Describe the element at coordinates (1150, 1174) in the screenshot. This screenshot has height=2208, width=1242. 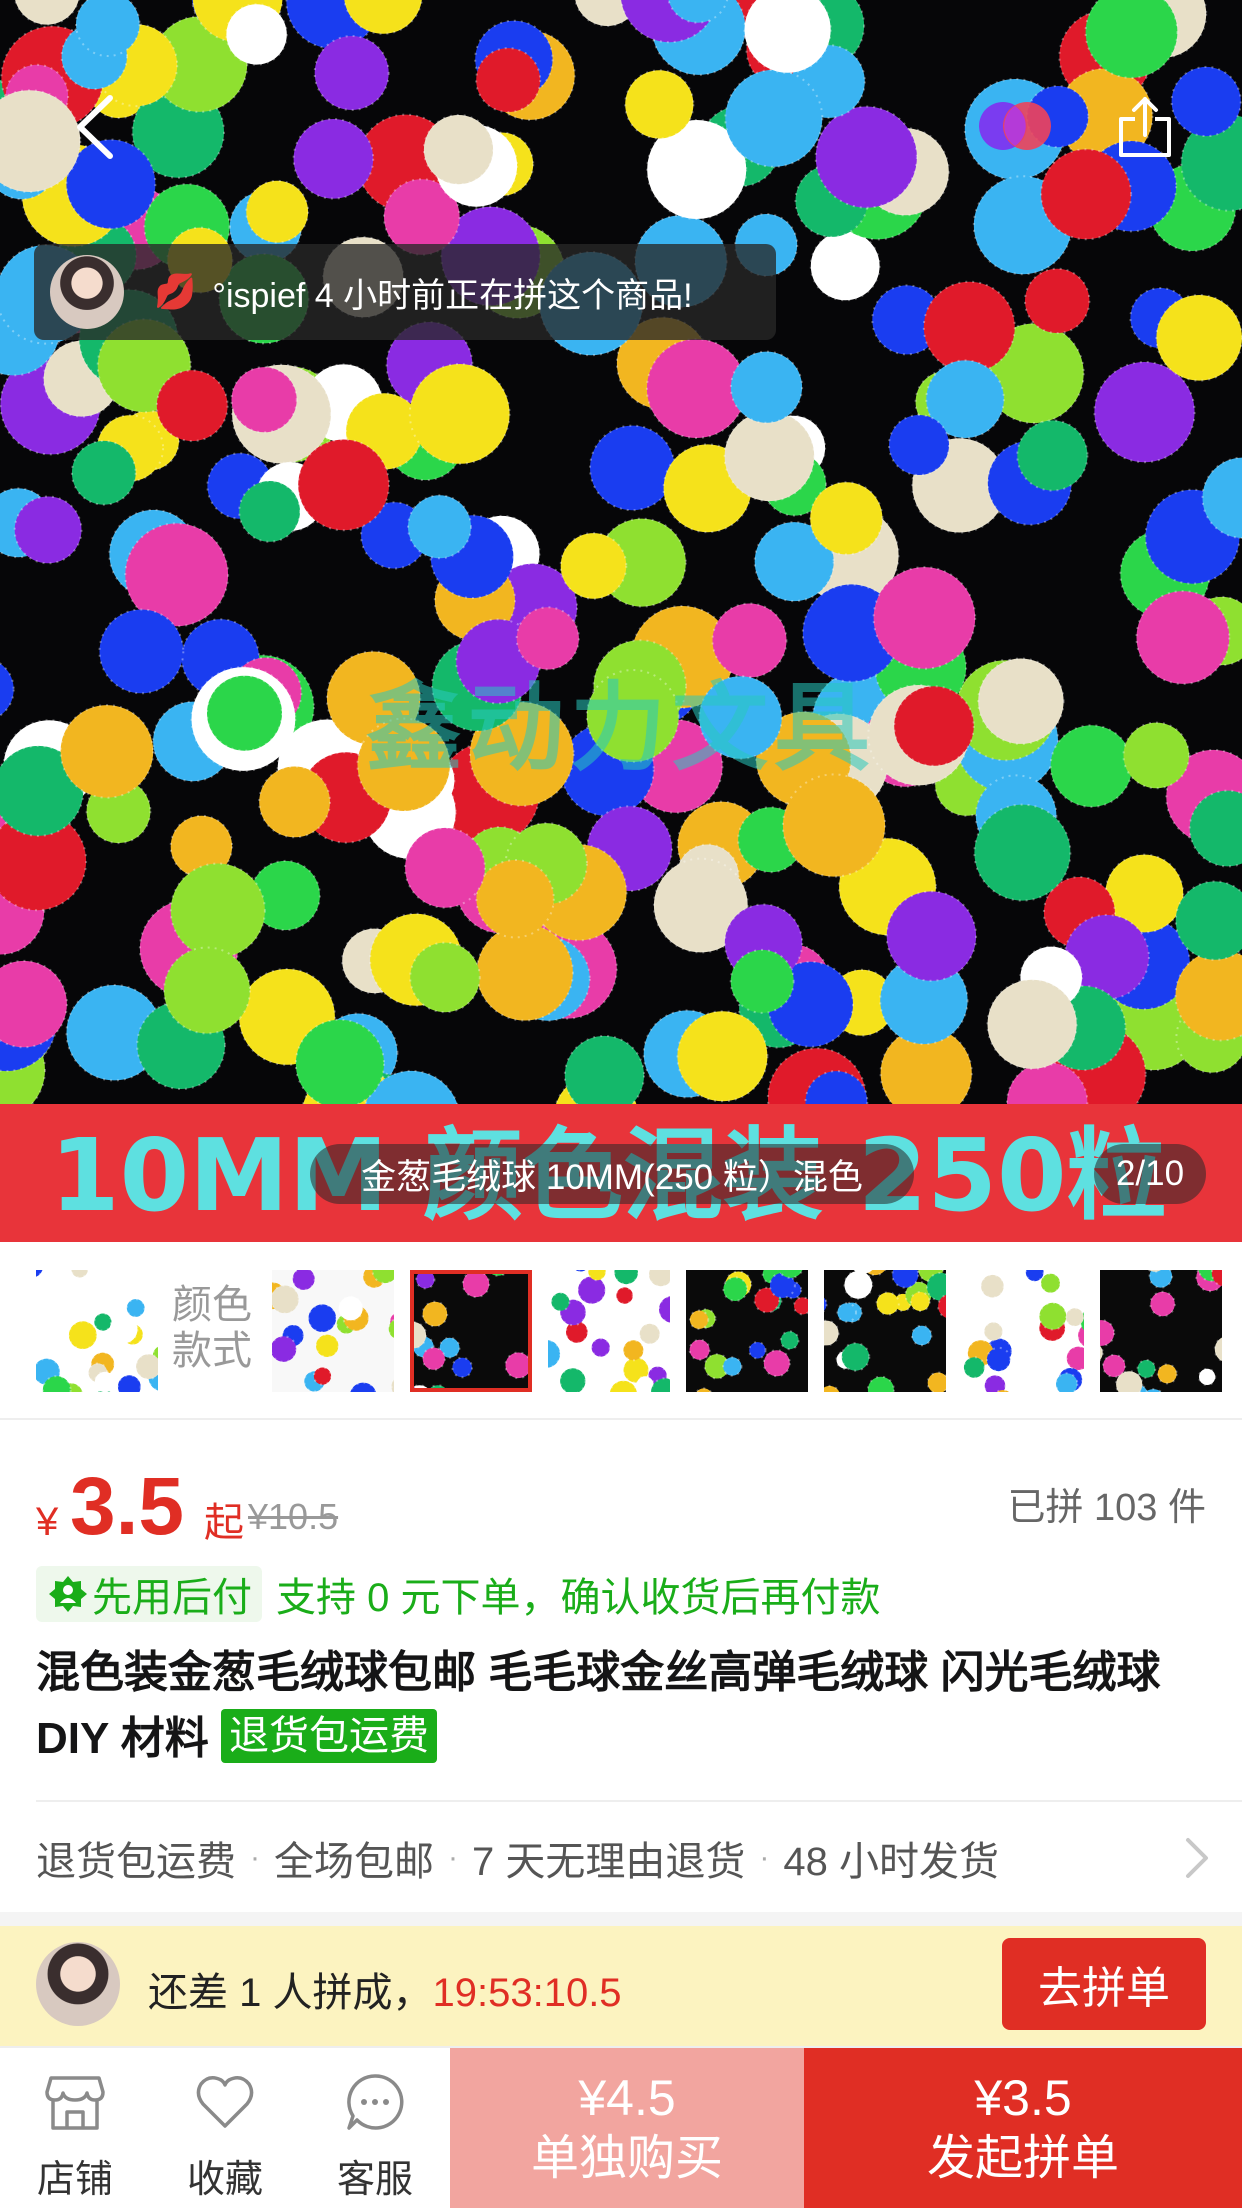
I see `page-indicator: 2/10` at that location.